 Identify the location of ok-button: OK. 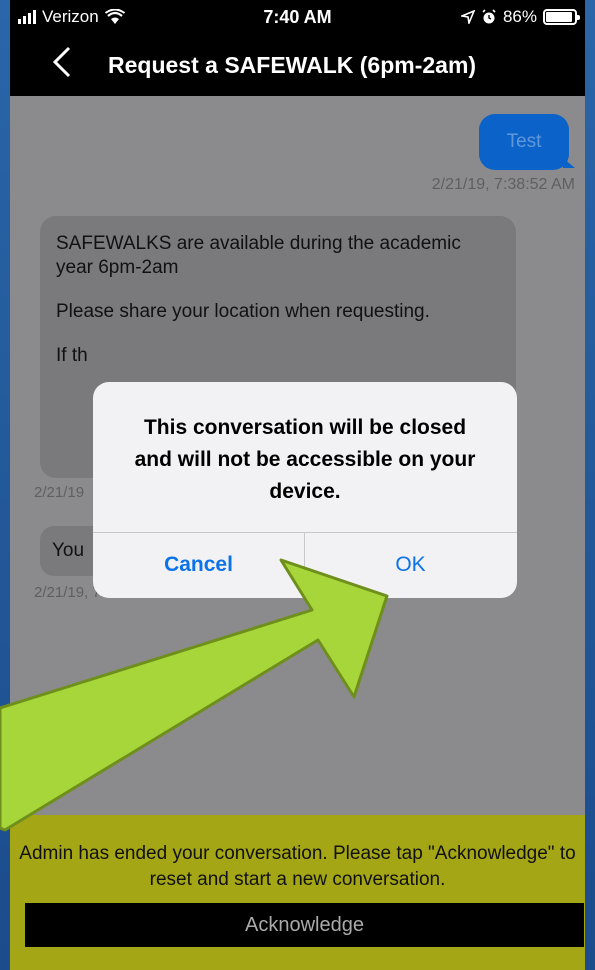
(410, 565).